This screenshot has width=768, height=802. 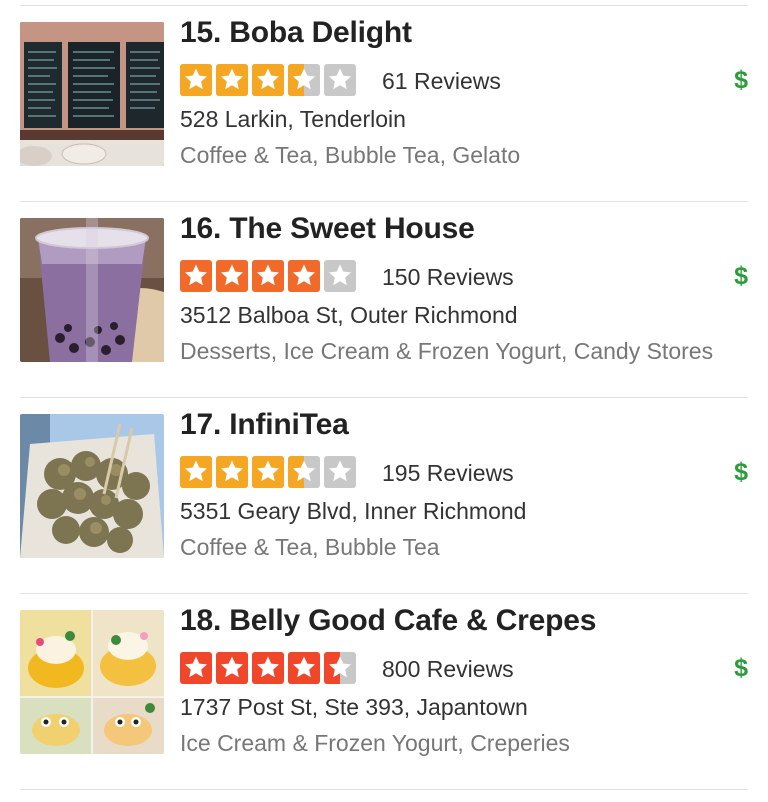 What do you see at coordinates (327, 229) in the screenshot?
I see `business-title: 16. The Sweet House` at bounding box center [327, 229].